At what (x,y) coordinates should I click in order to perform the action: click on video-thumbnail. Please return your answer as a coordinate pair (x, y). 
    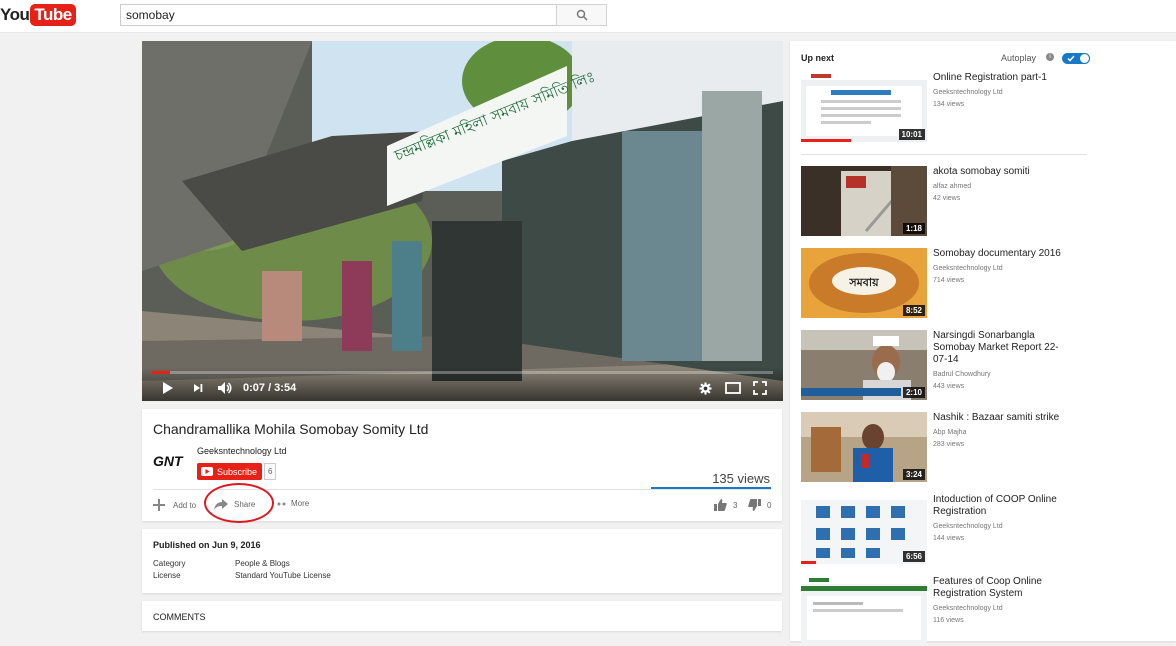
    Looking at the image, I should click on (864, 611).